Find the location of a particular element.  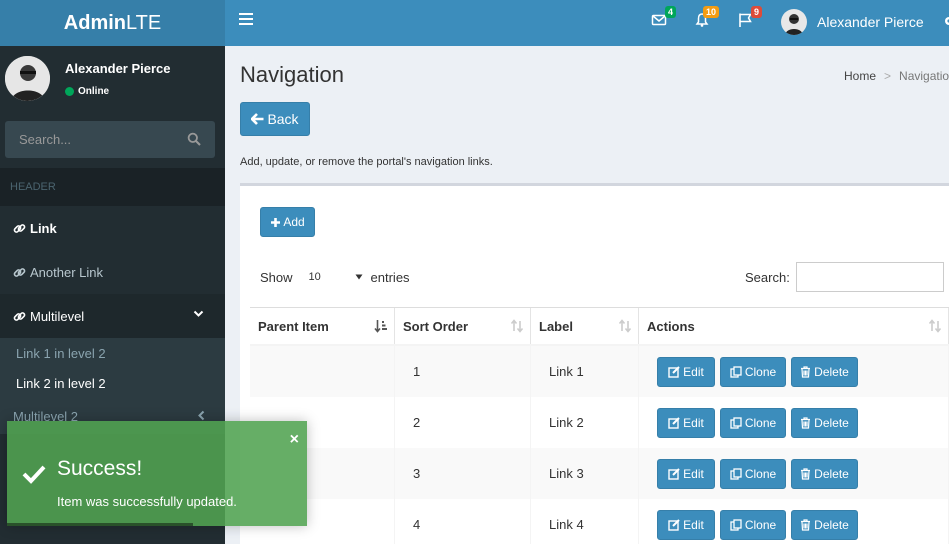

user-menu: Alexander Pierce is located at coordinates (852, 22).